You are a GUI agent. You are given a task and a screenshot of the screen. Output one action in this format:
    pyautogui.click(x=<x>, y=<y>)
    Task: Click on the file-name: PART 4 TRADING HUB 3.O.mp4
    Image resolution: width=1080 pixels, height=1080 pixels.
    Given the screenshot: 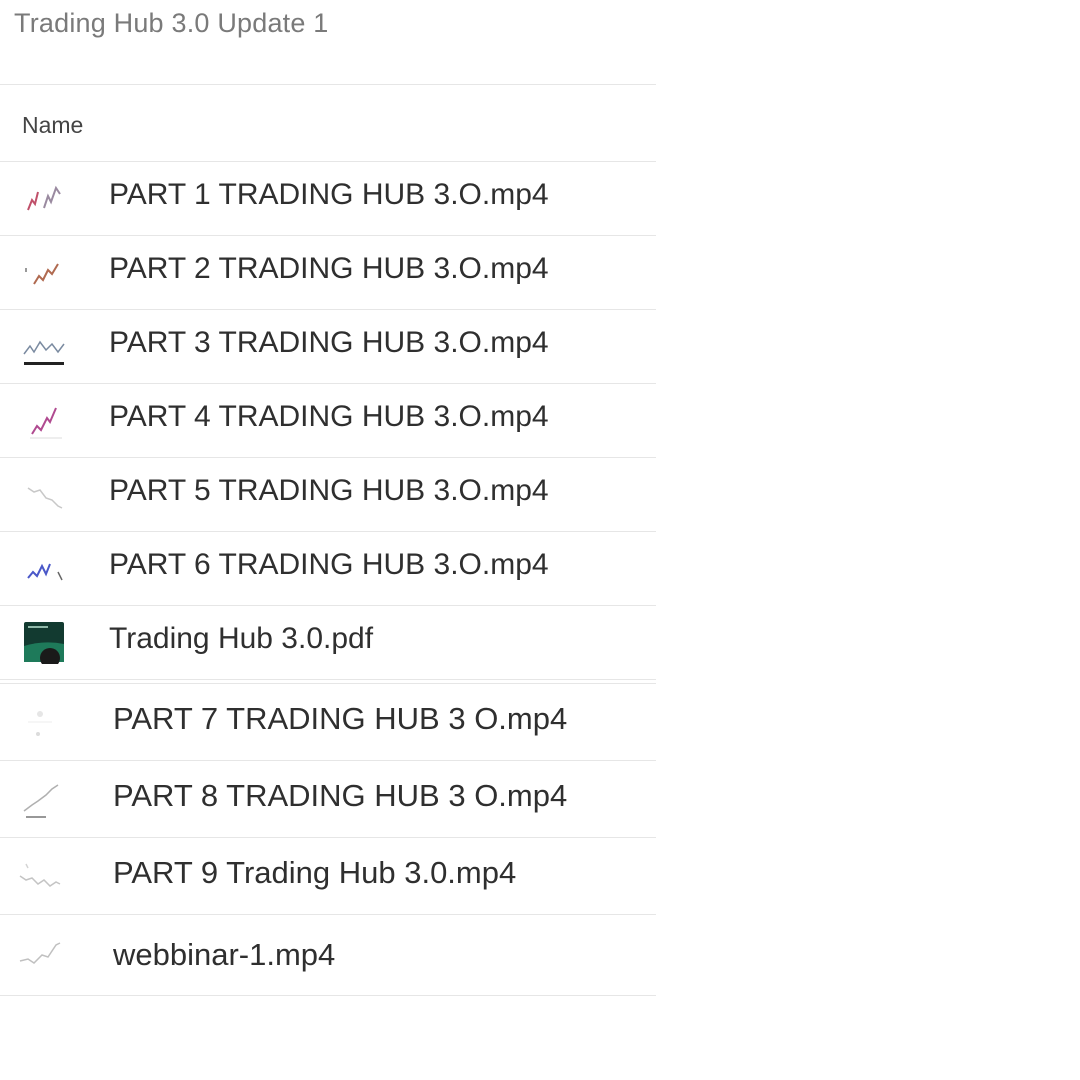 What is the action you would take?
    pyautogui.click(x=329, y=416)
    